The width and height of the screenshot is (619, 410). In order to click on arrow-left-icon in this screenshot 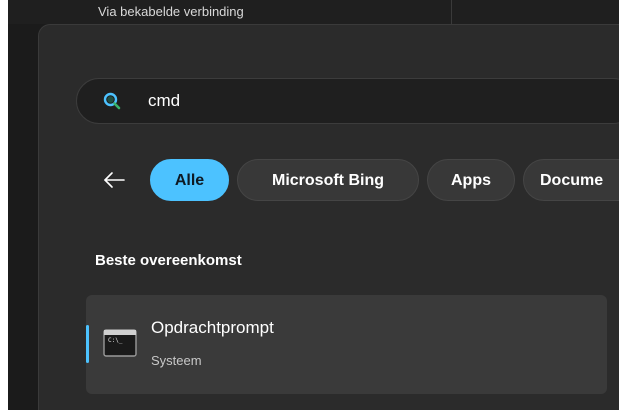, I will do `click(114, 180)`.